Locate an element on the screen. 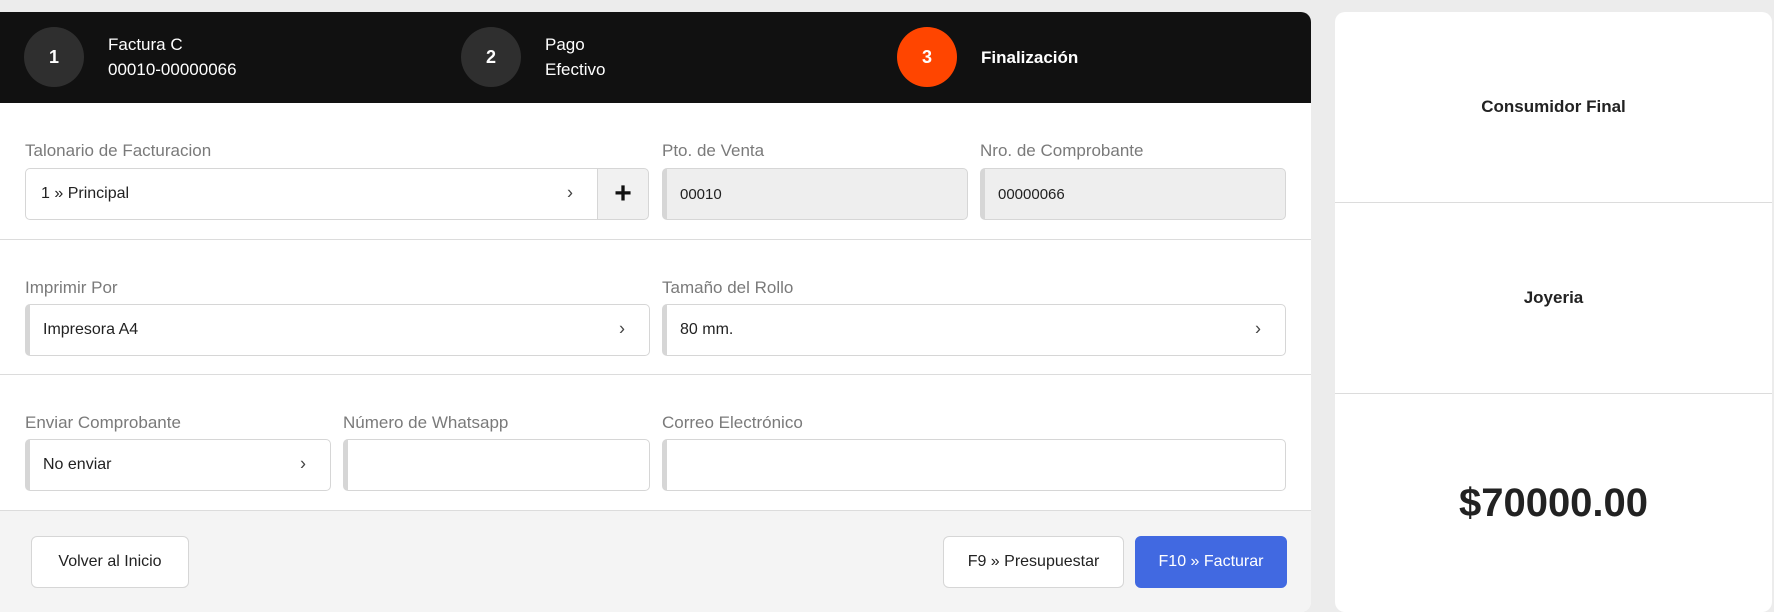  imprimir-por-value: Impresora A4 is located at coordinates (91, 329).